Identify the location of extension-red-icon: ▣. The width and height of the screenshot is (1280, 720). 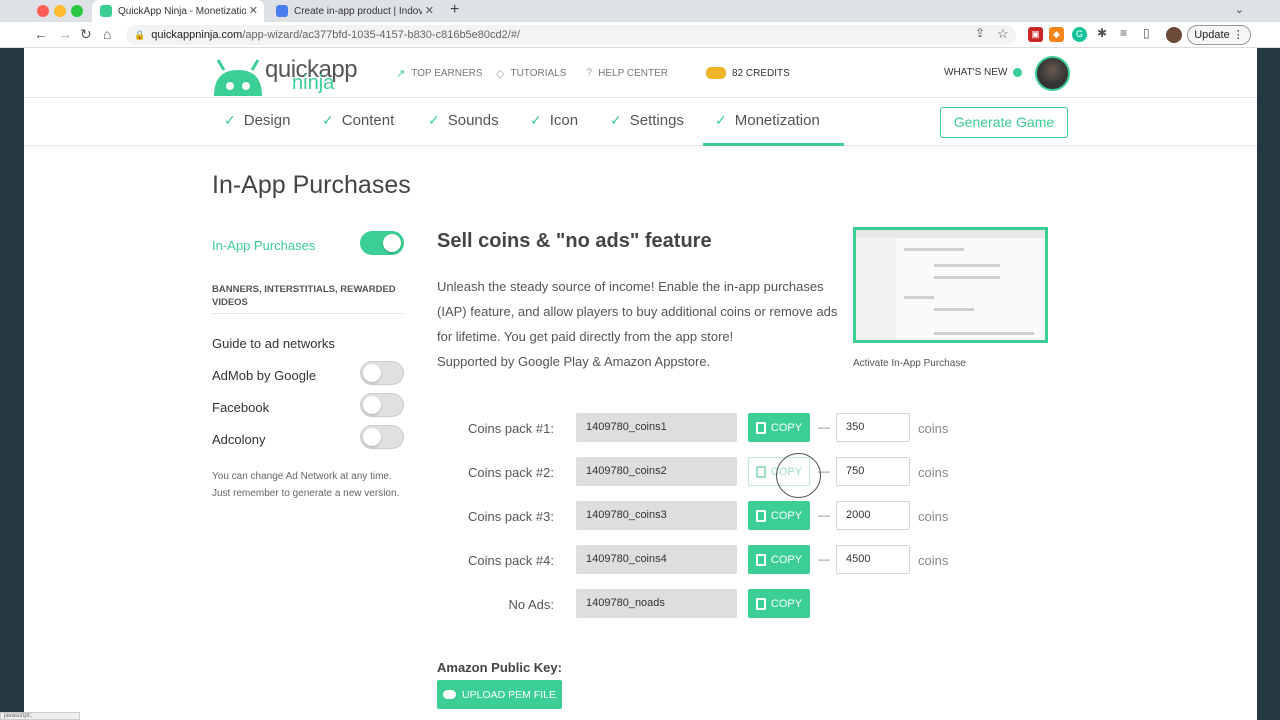
(1035, 34).